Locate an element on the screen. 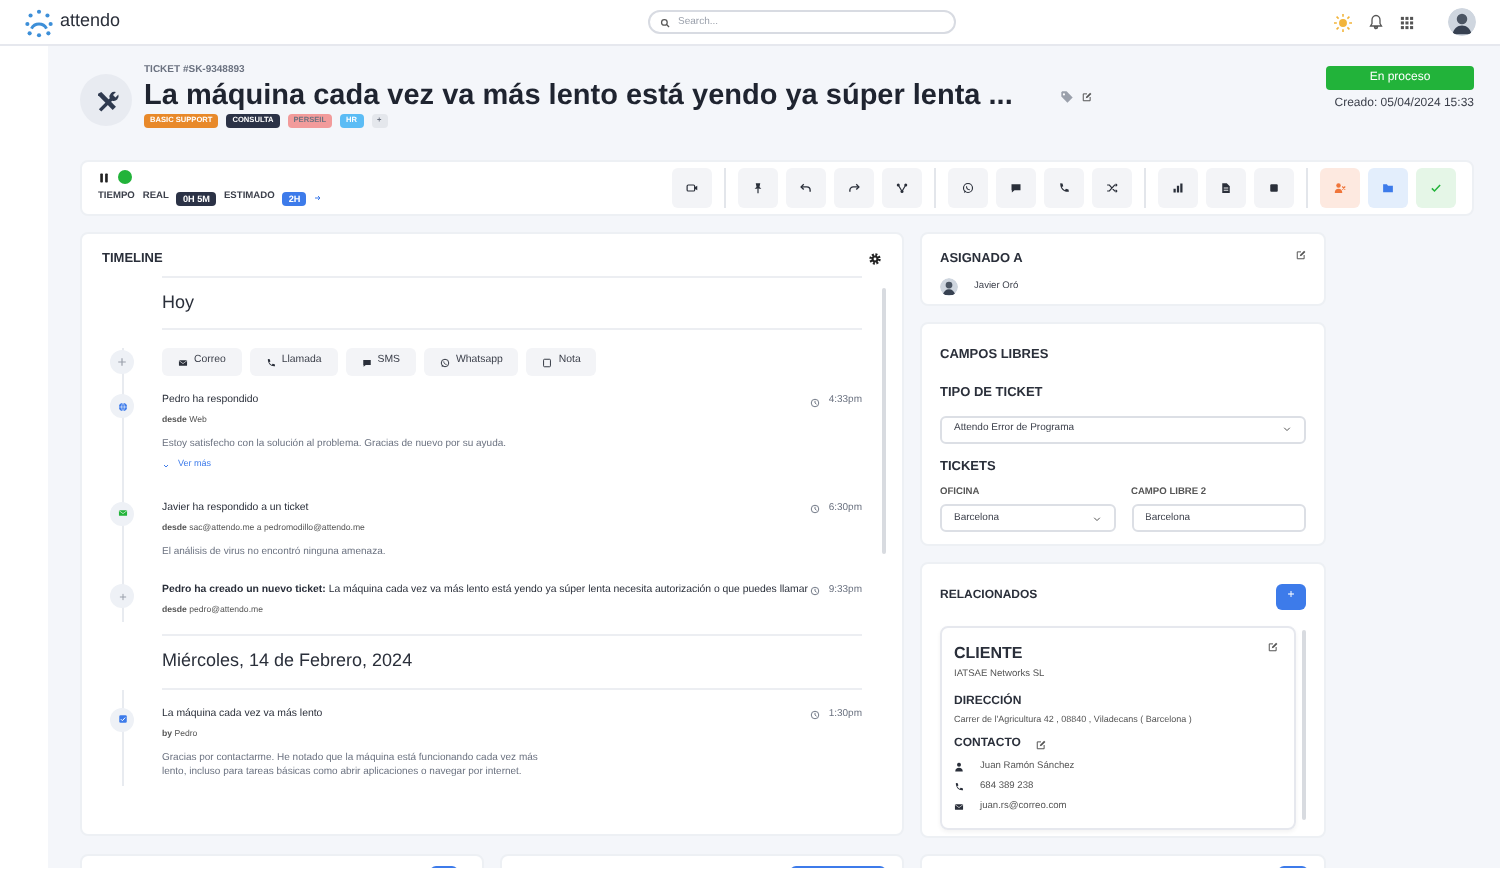  apps-grid-icon is located at coordinates (1407, 22).